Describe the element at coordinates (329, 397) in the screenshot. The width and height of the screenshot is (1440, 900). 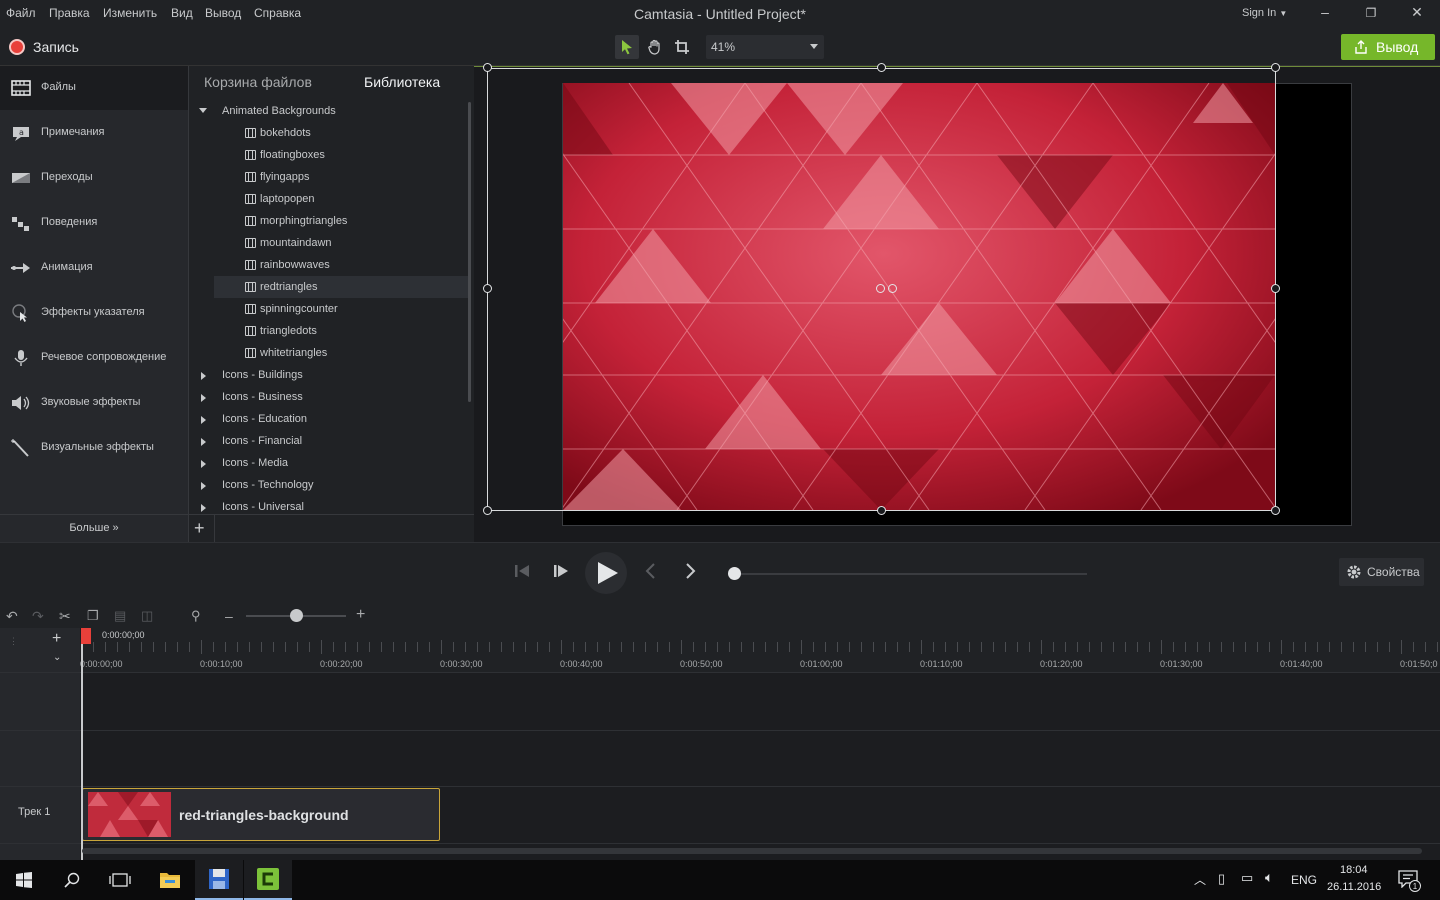
I see `tree-folder: Icons - Business` at that location.